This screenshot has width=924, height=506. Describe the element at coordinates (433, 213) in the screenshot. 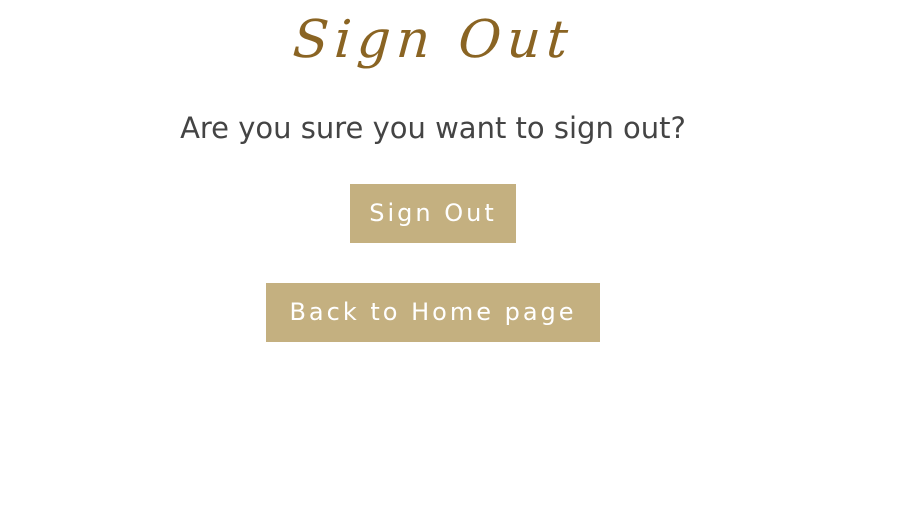

I see `sign-out-button: Sign Out` at that location.